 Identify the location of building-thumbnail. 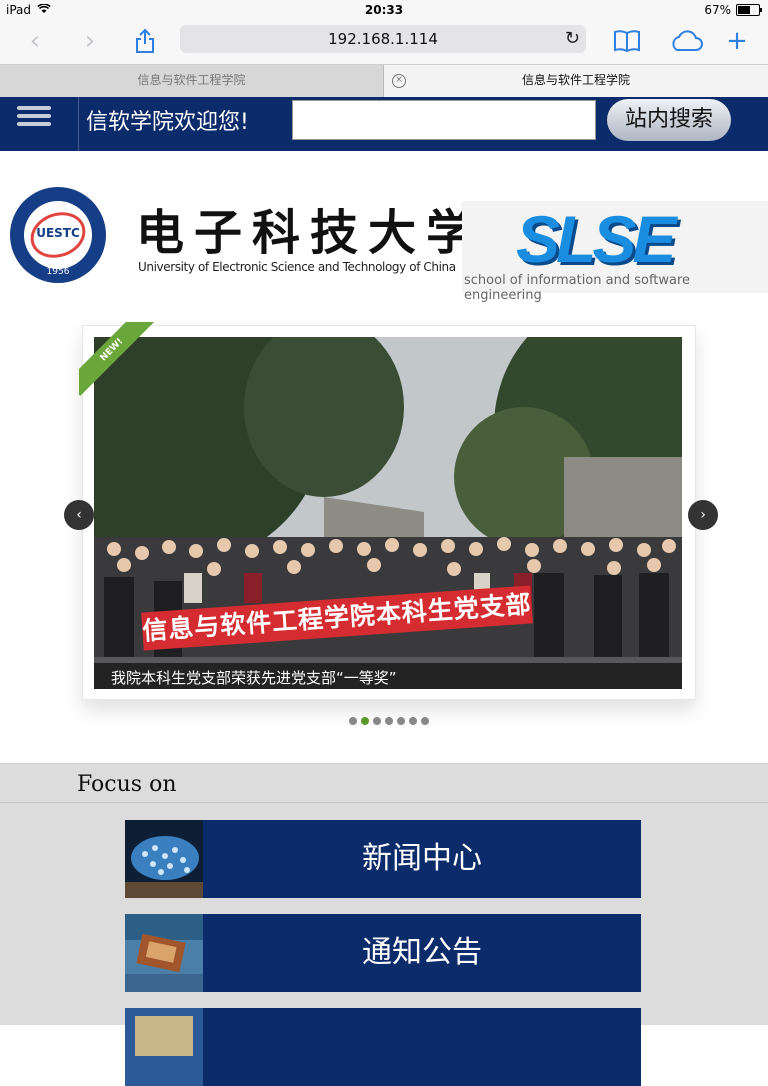
(164, 1047).